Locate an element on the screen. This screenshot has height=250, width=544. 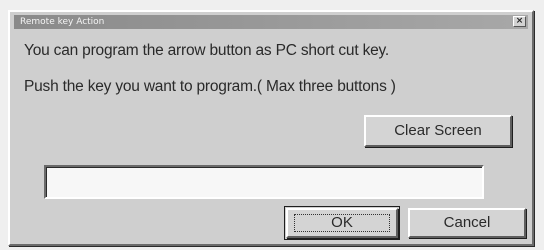
close-icon: × is located at coordinates (519, 21).